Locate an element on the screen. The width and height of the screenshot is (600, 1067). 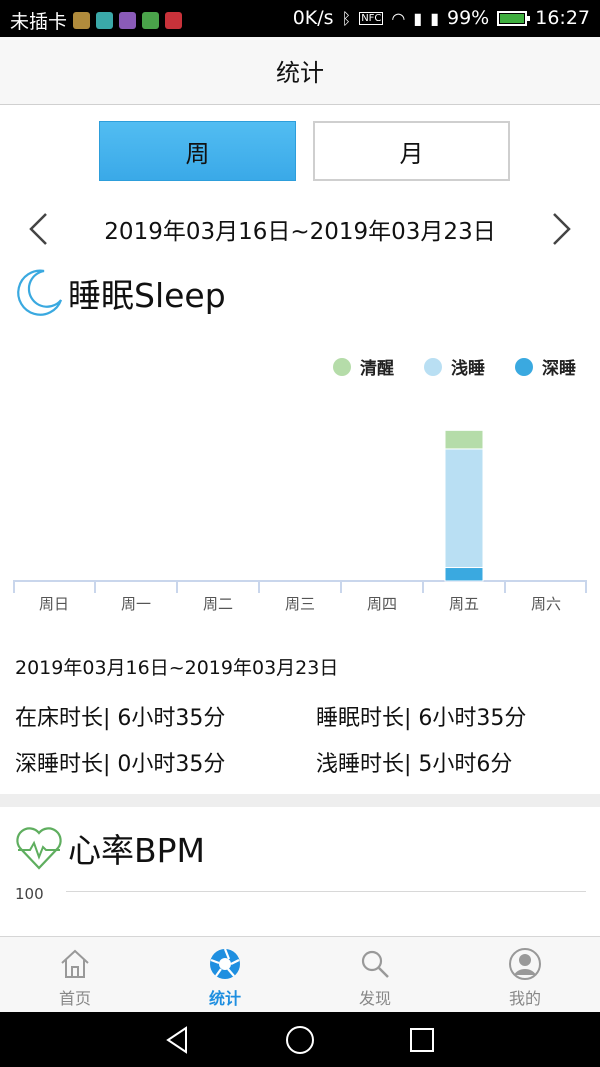
battery-percent: 99% is located at coordinates (468, 18).